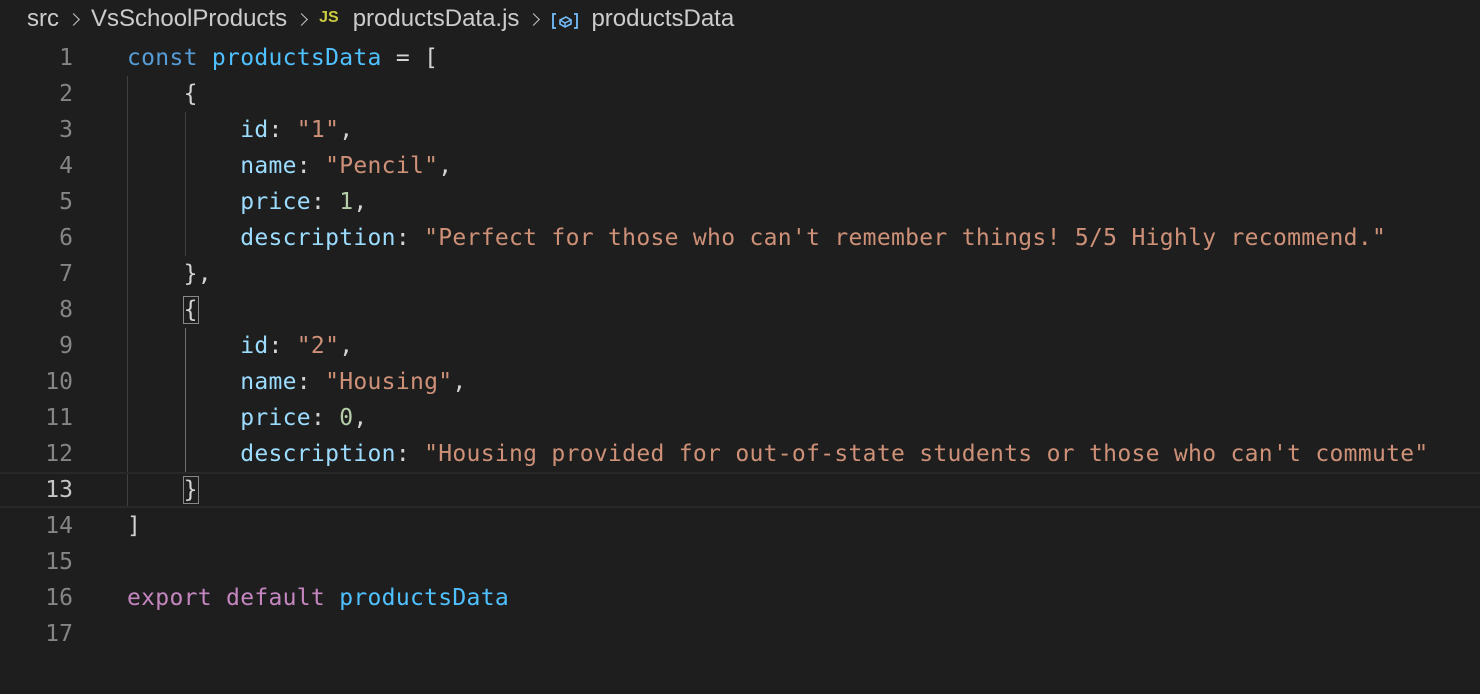 The image size is (1480, 694). What do you see at coordinates (389, 382) in the screenshot?
I see `code-token: "Housing"` at bounding box center [389, 382].